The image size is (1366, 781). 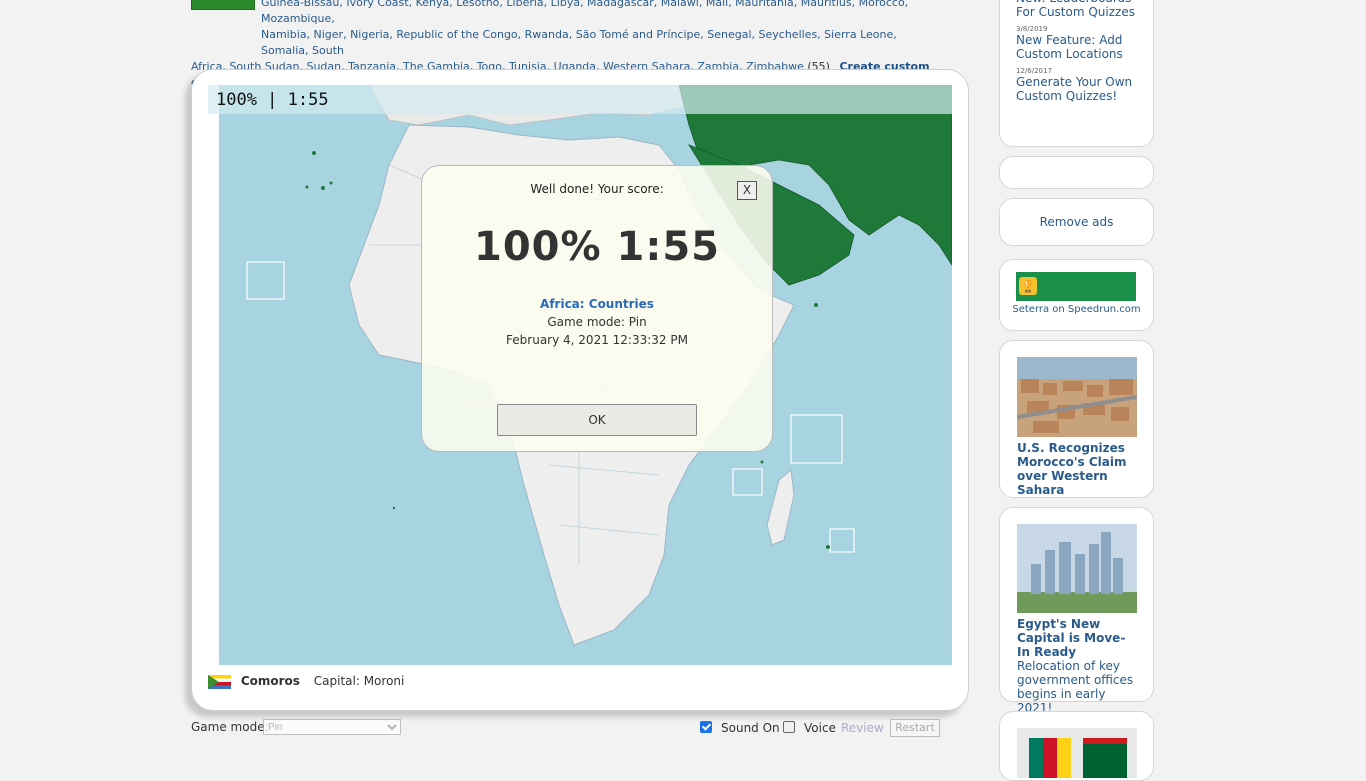 What do you see at coordinates (597, 322) in the screenshot?
I see `game-mode-text: Game mode: Pin` at bounding box center [597, 322].